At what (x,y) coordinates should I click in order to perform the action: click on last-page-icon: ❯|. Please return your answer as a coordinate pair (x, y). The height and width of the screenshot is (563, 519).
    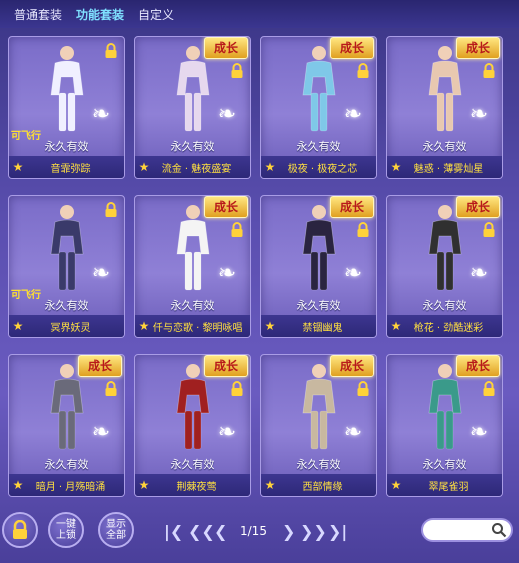
    Looking at the image, I should click on (337, 532).